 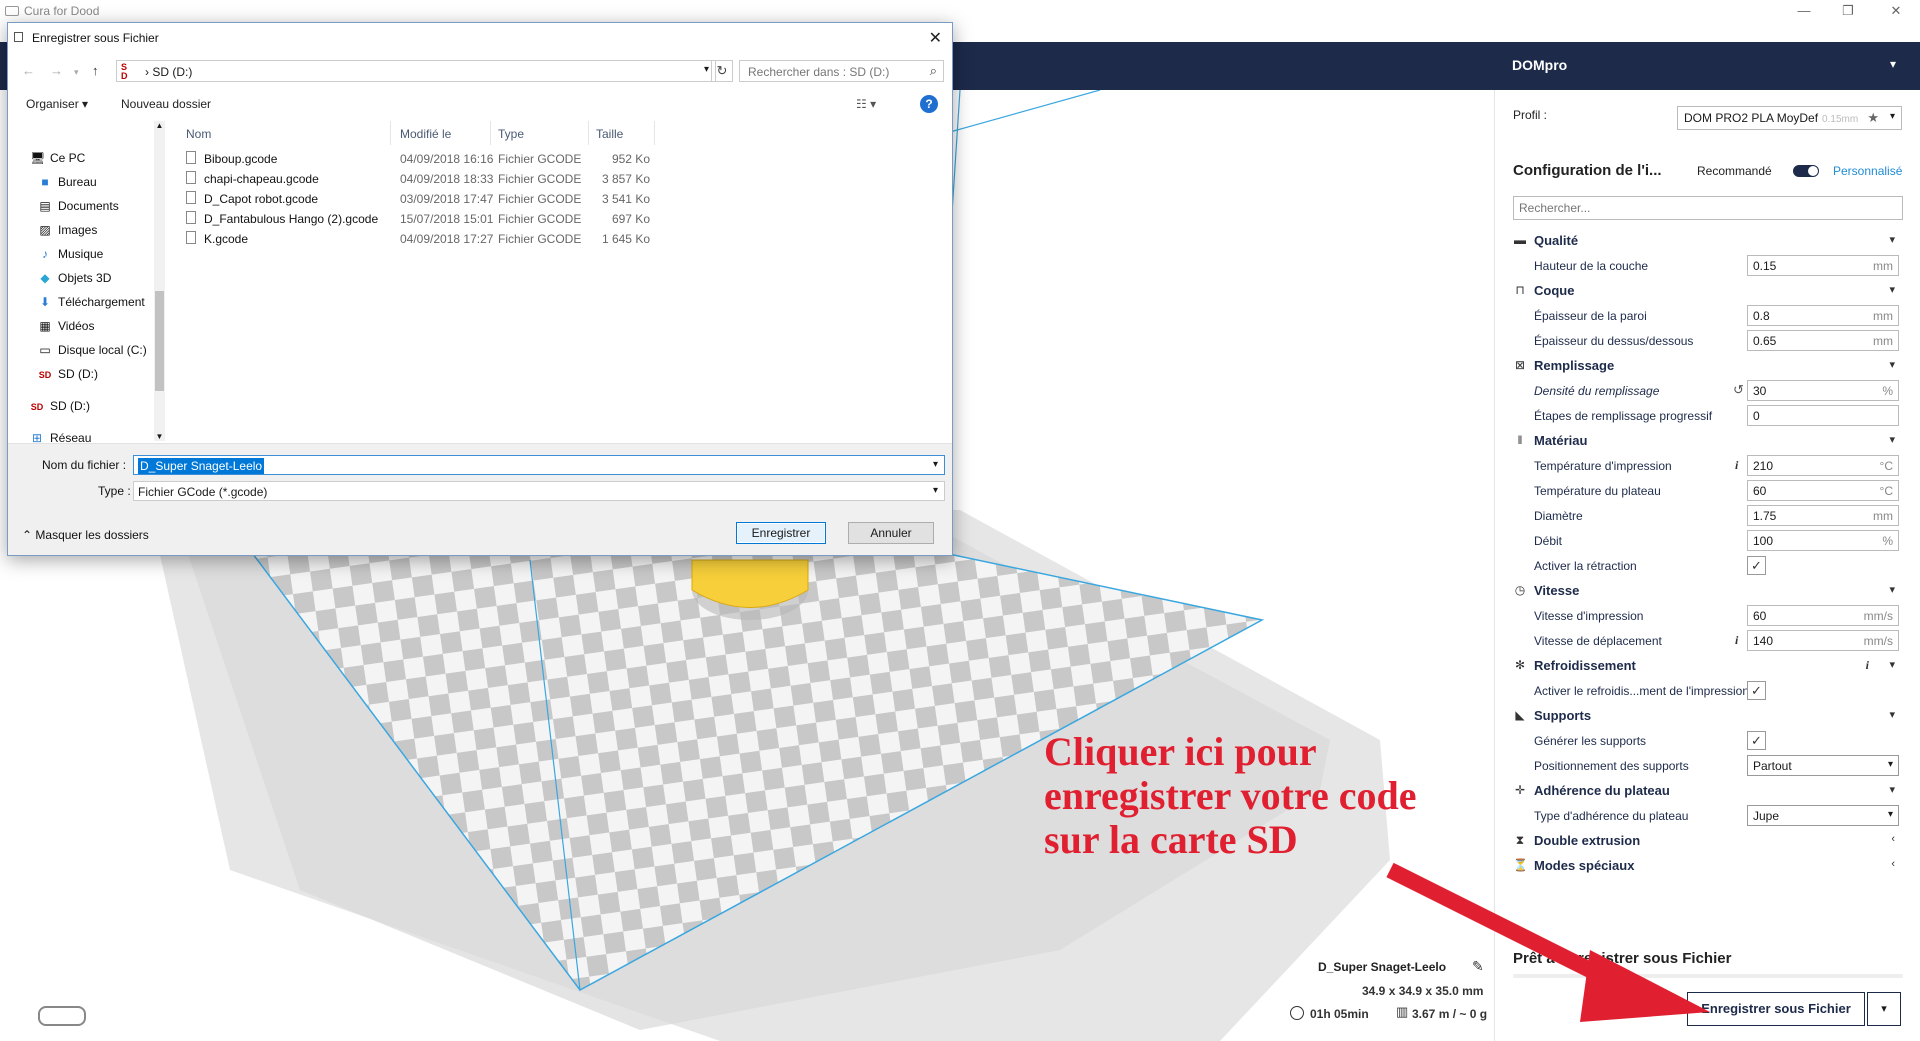 What do you see at coordinates (92, 535) in the screenshot?
I see `hide-folders-label: Masquer les dossiers` at bounding box center [92, 535].